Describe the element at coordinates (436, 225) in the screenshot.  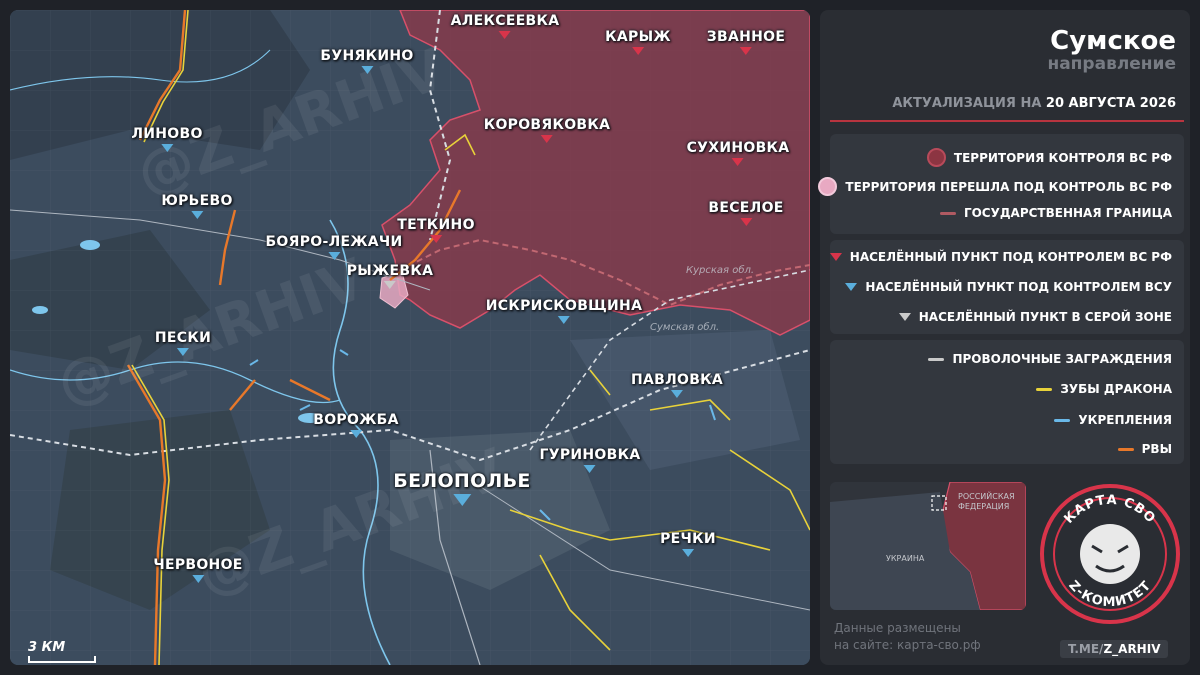
I see `town-label: ТЕТКИНО` at that location.